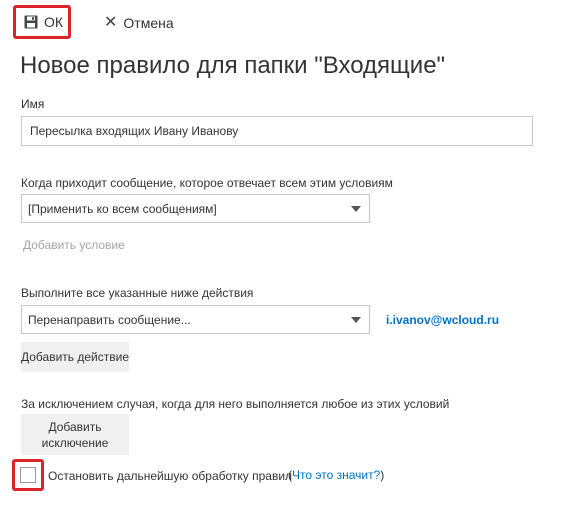 This screenshot has width=570, height=525. Describe the element at coordinates (75, 442) in the screenshot. I see `add-exception-label-line2: исключение` at that location.